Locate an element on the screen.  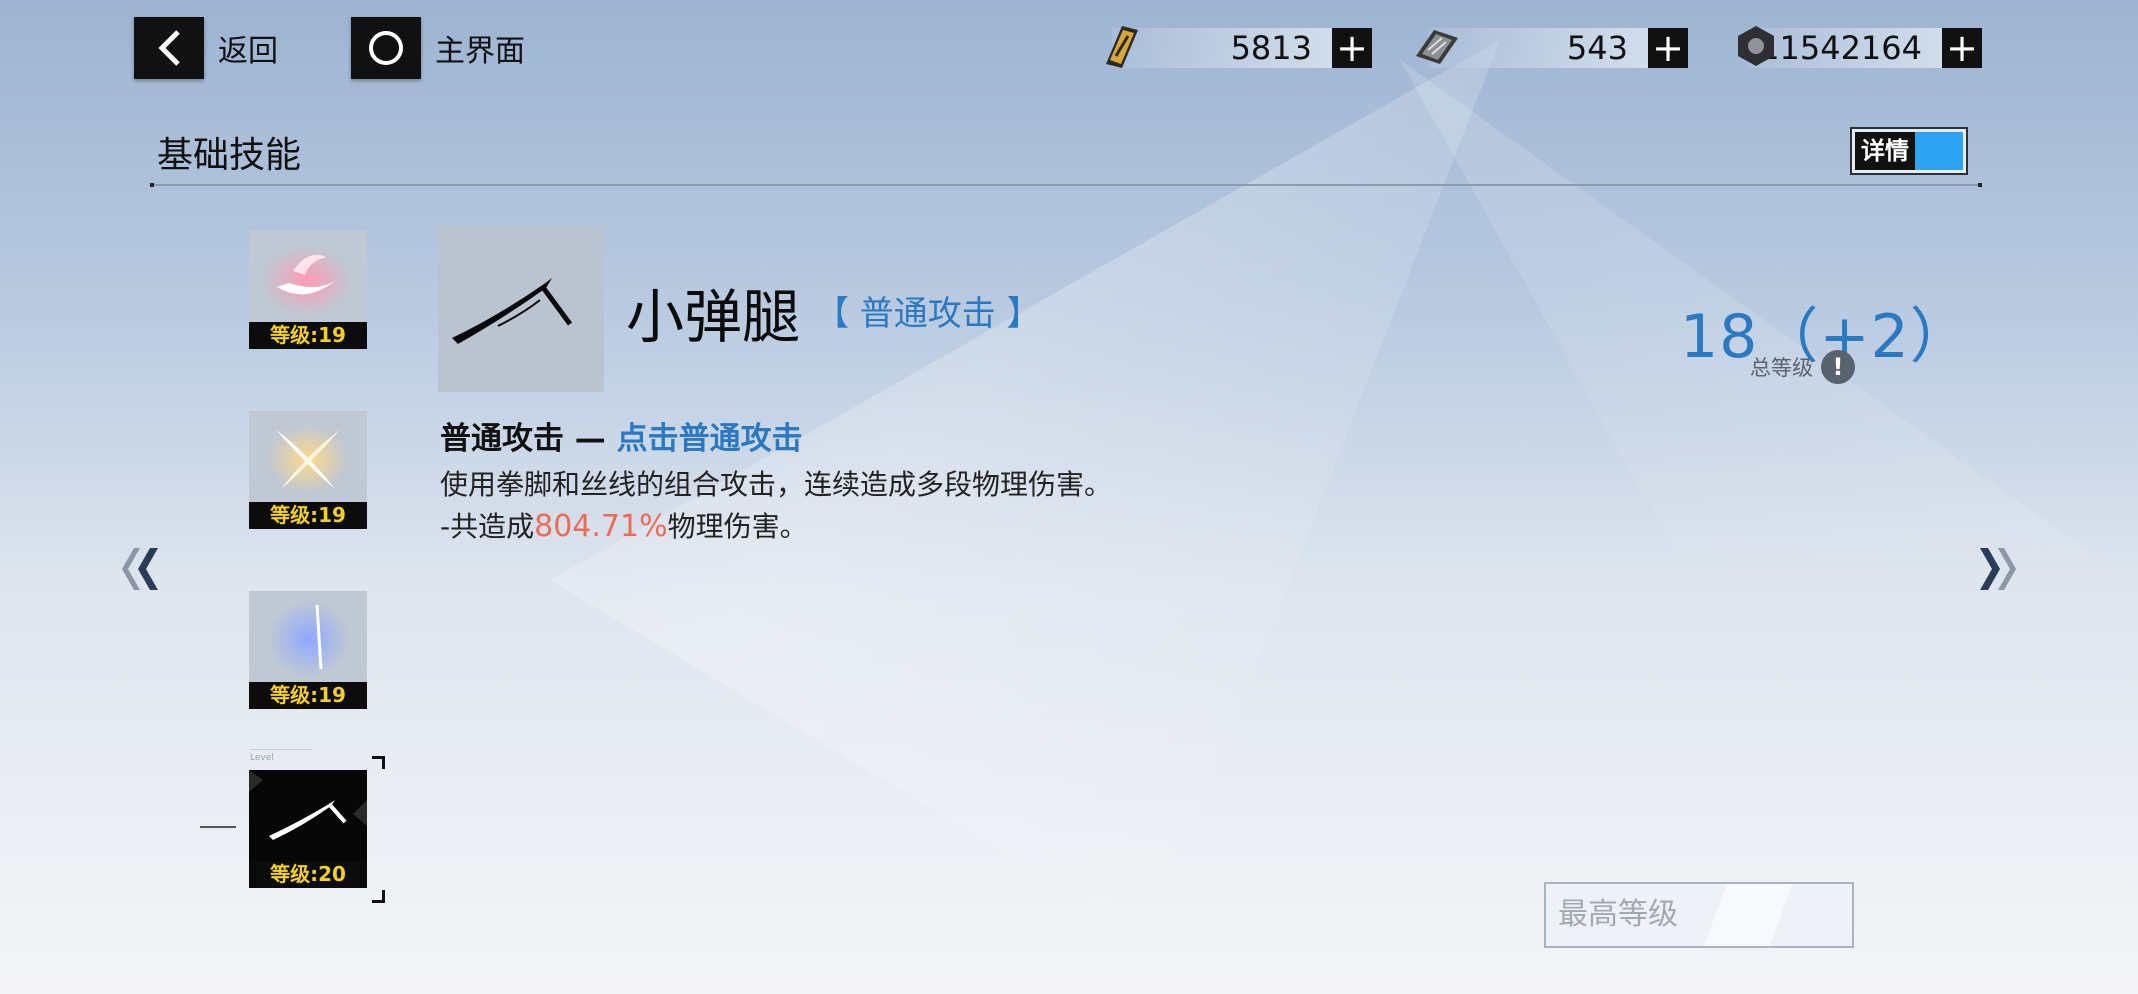
selected-skill-tag-line is located at coordinates (281, 749).